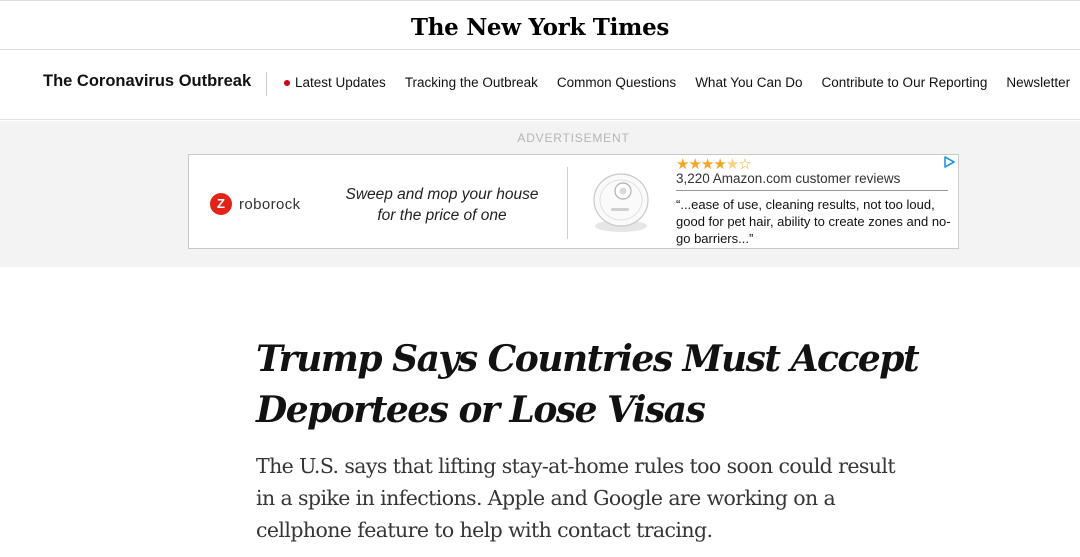  I want to click on advertisement-label: ADVERTISEMENT, so click(573, 138).